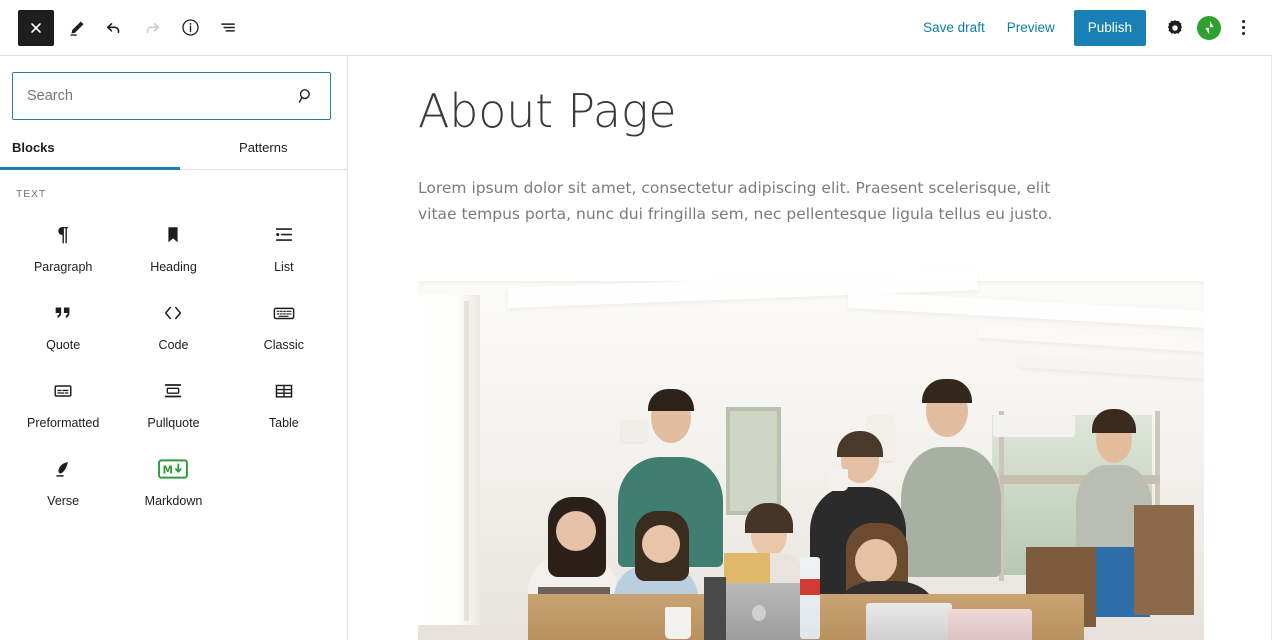  I want to click on edit-mode-button, so click(77, 28).